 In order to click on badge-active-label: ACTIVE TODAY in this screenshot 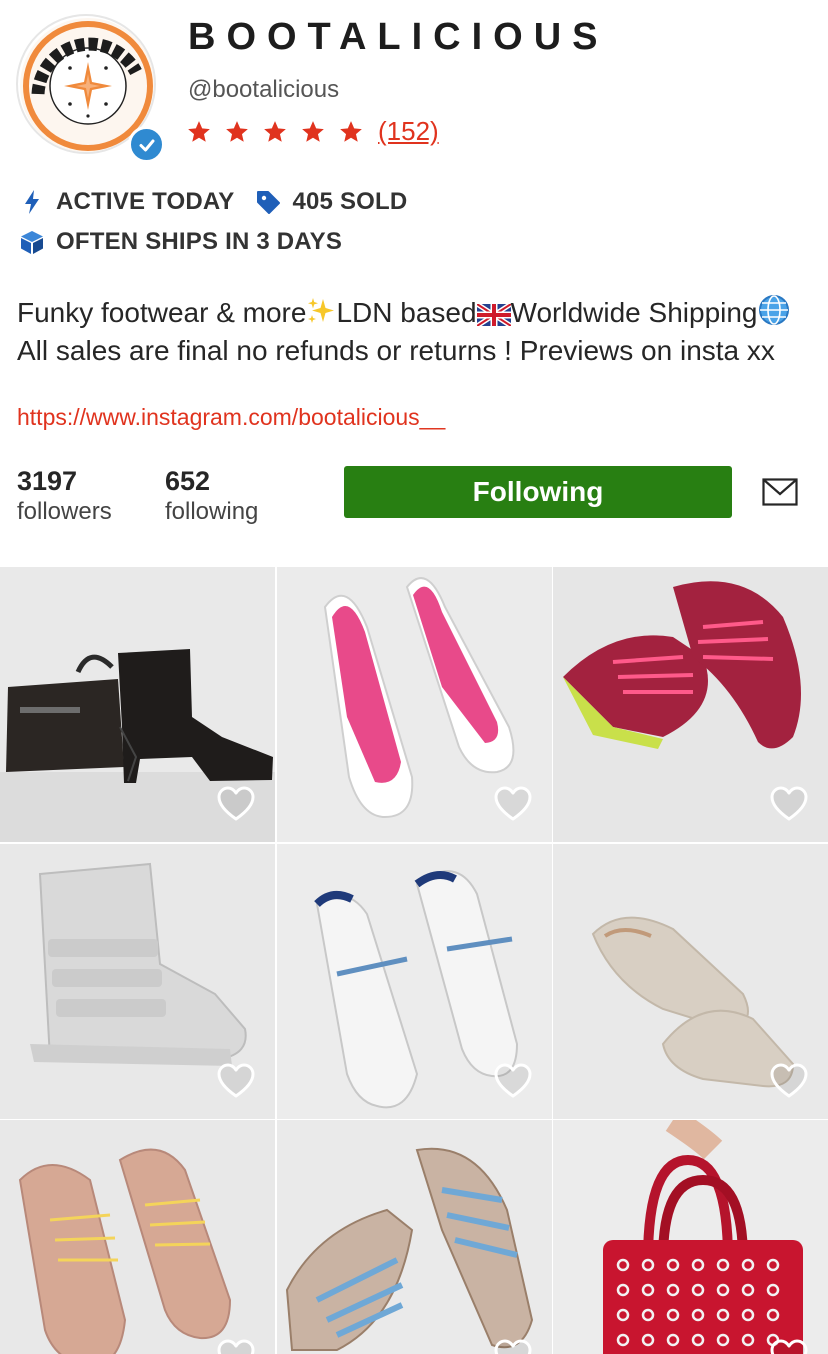, I will do `click(145, 201)`.